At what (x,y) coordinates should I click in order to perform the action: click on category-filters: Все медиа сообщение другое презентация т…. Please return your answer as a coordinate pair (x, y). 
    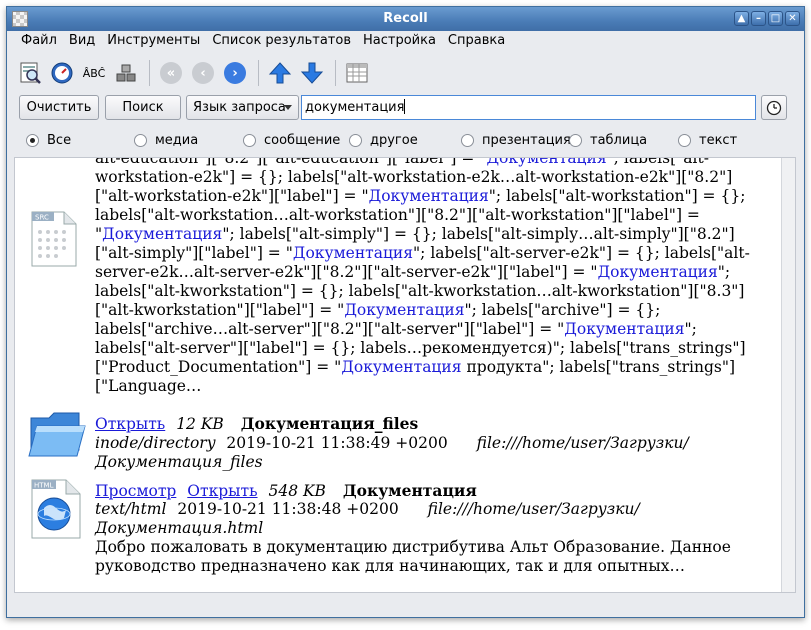
    Looking at the image, I should click on (405, 143).